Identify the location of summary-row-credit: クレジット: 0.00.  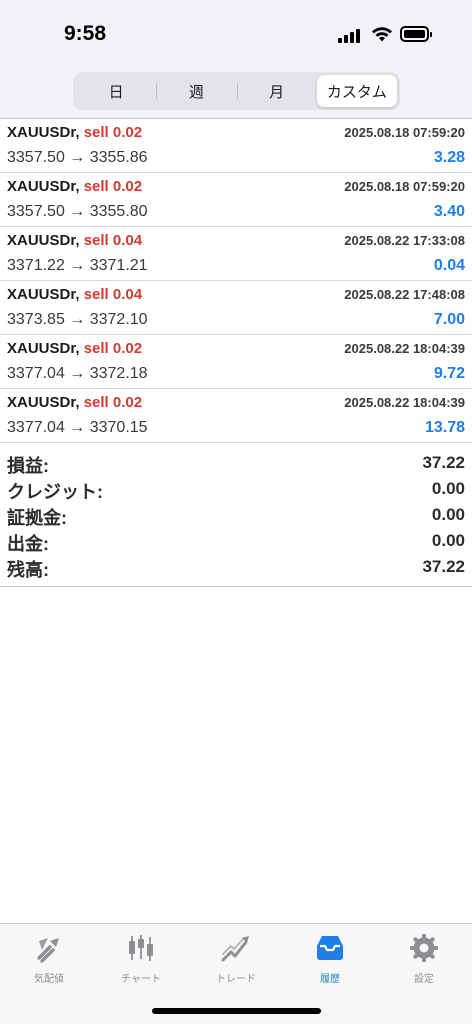
(236, 488).